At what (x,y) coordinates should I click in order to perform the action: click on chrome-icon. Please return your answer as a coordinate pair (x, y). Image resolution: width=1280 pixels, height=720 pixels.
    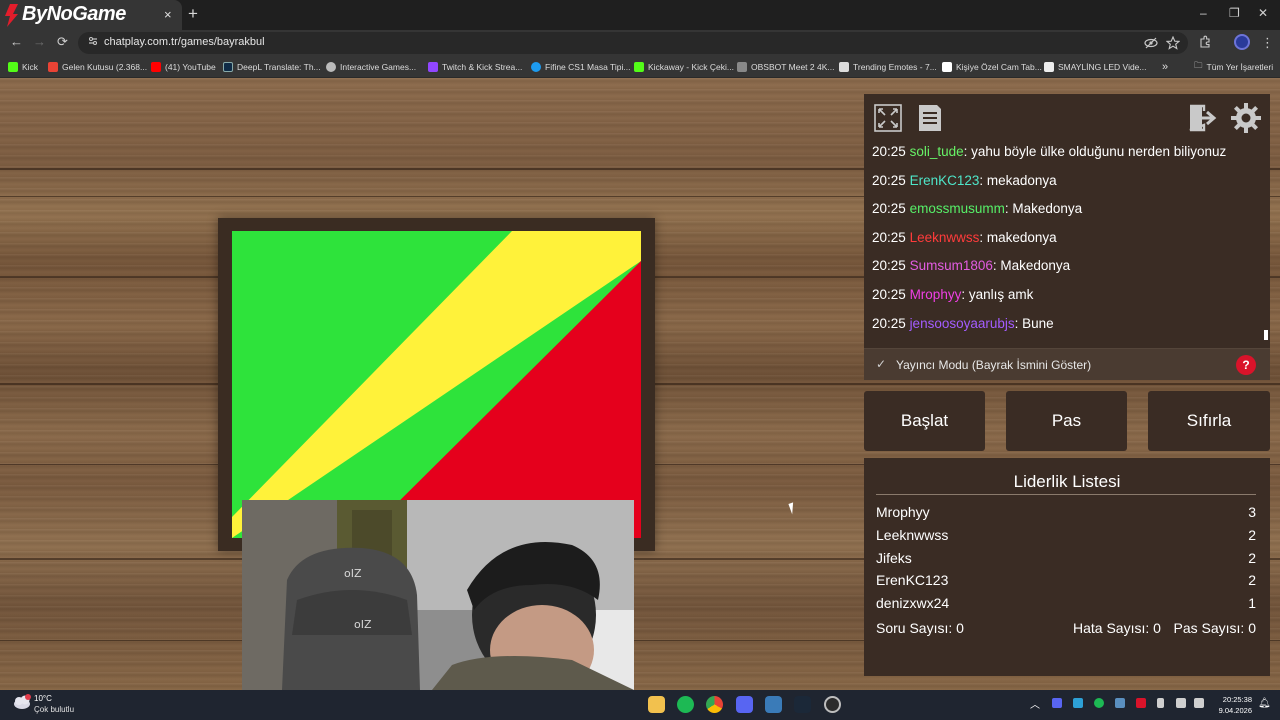
    Looking at the image, I should click on (714, 704).